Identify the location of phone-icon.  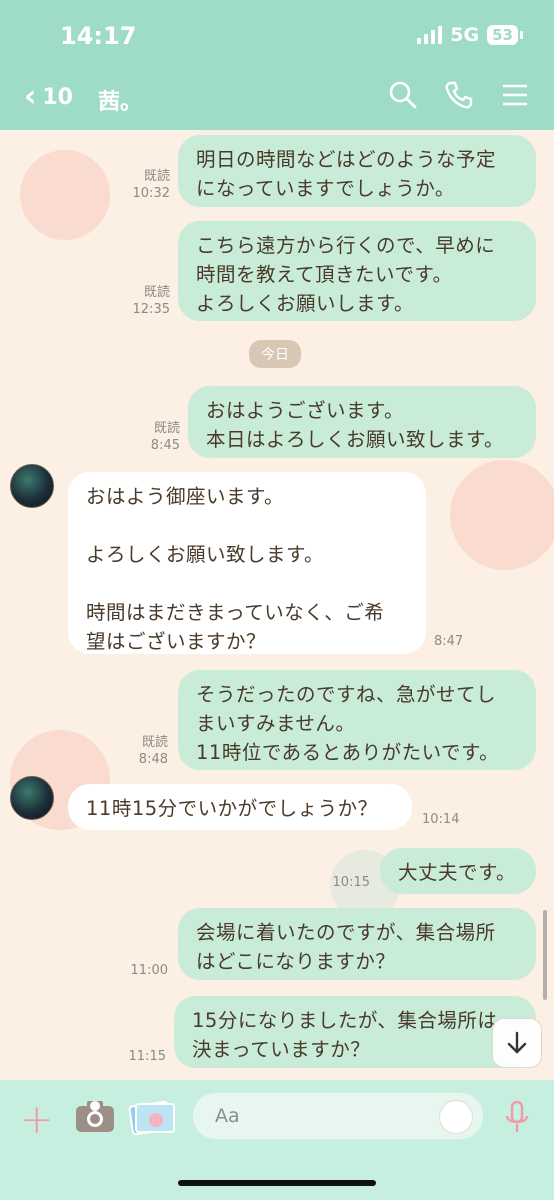
(459, 95).